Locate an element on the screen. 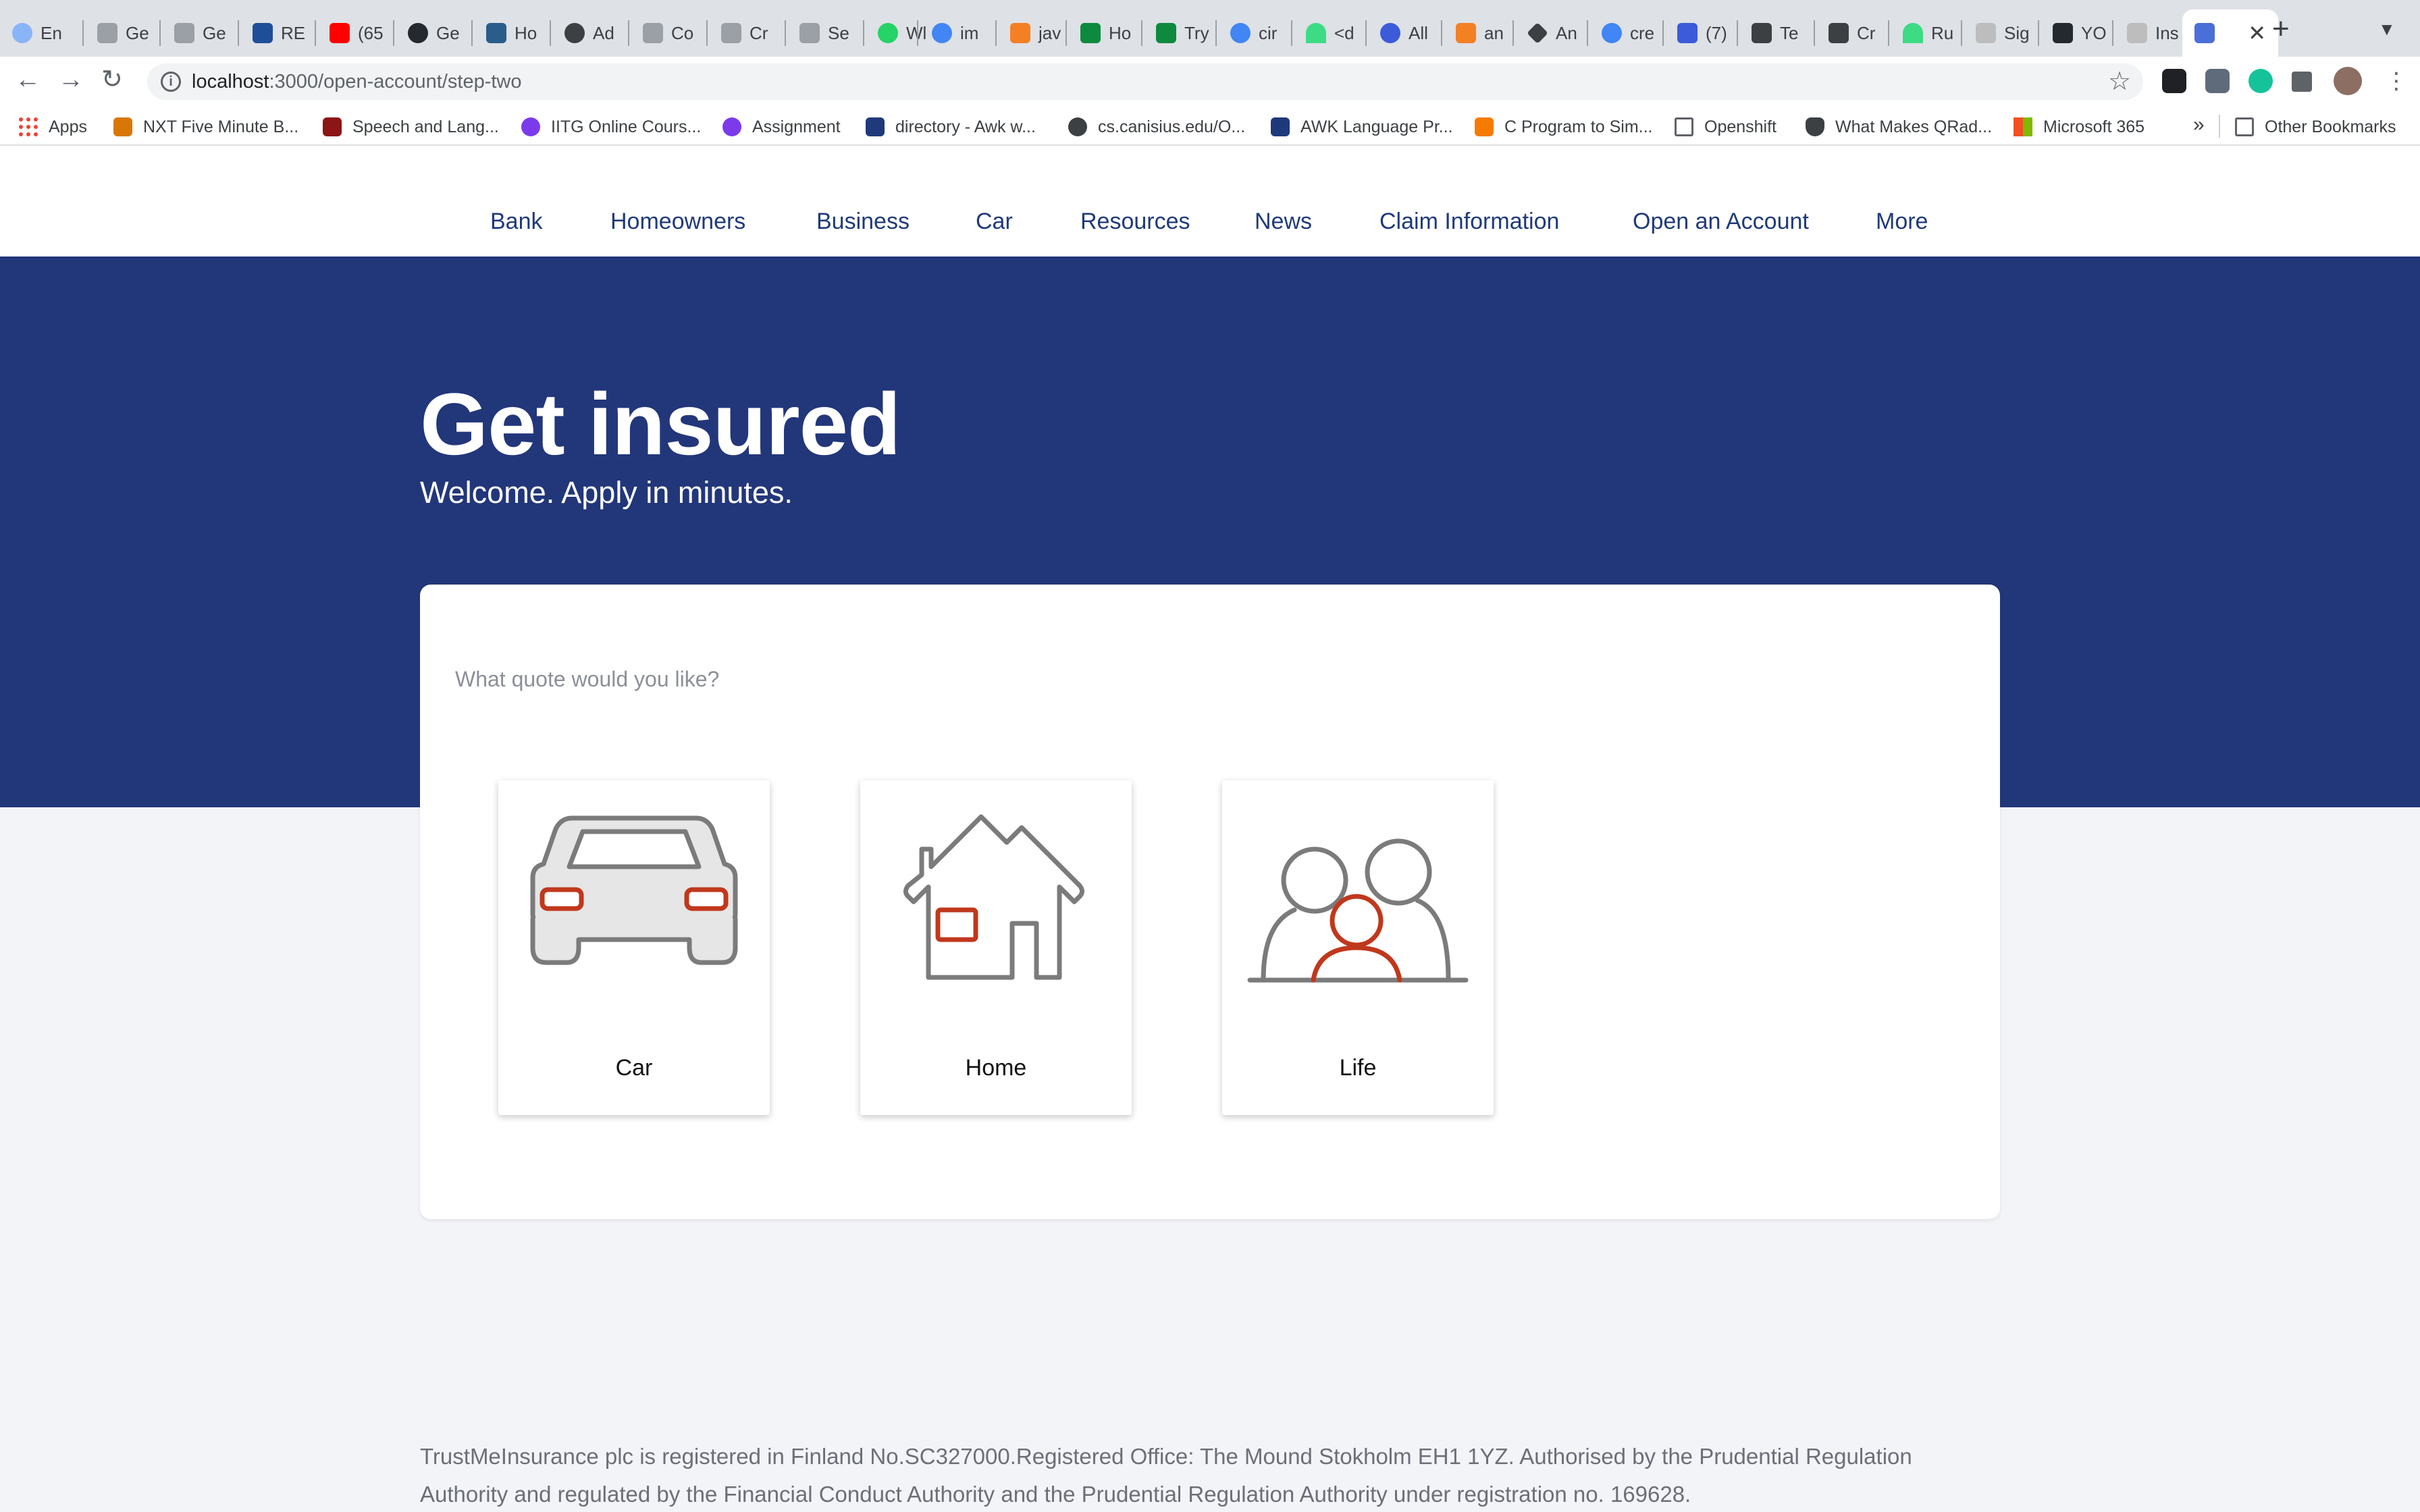 The height and width of the screenshot is (1512, 2420). new-tab-icon: + is located at coordinates (2281, 29).